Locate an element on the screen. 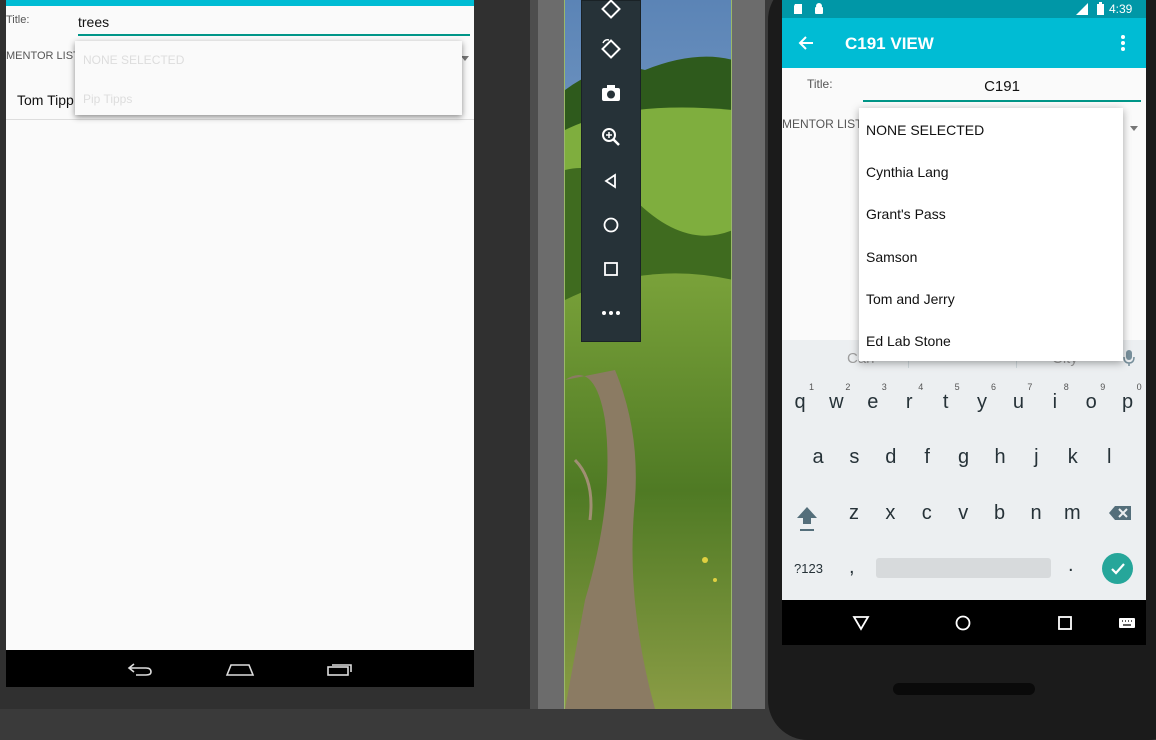  comma-key: , is located at coordinates (852, 567).